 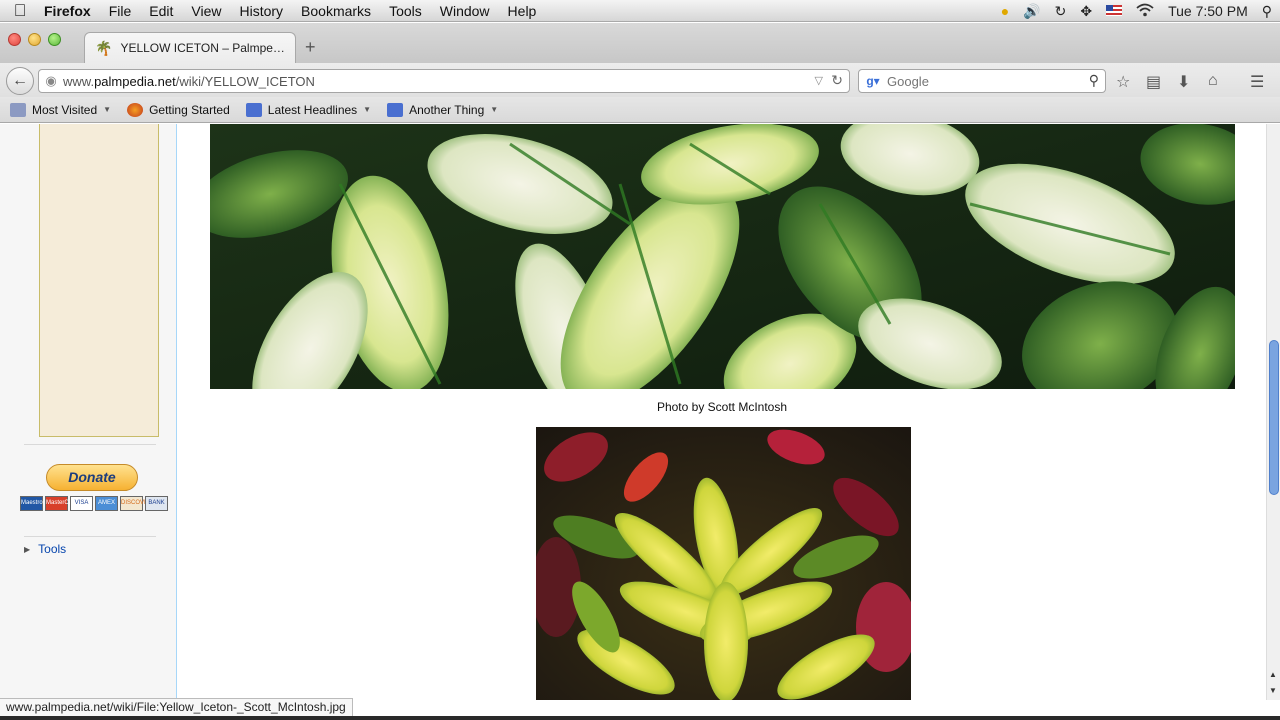 I want to click on menu-hamburger-icon: ☰, so click(x=1257, y=82).